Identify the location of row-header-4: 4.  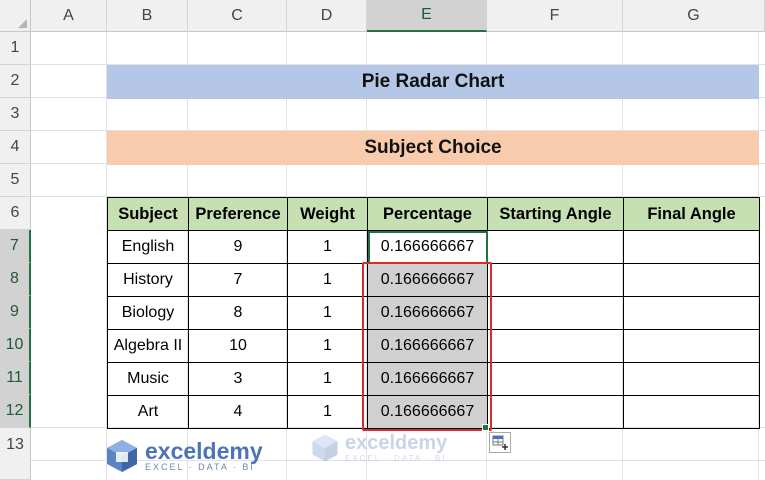
(15, 147).